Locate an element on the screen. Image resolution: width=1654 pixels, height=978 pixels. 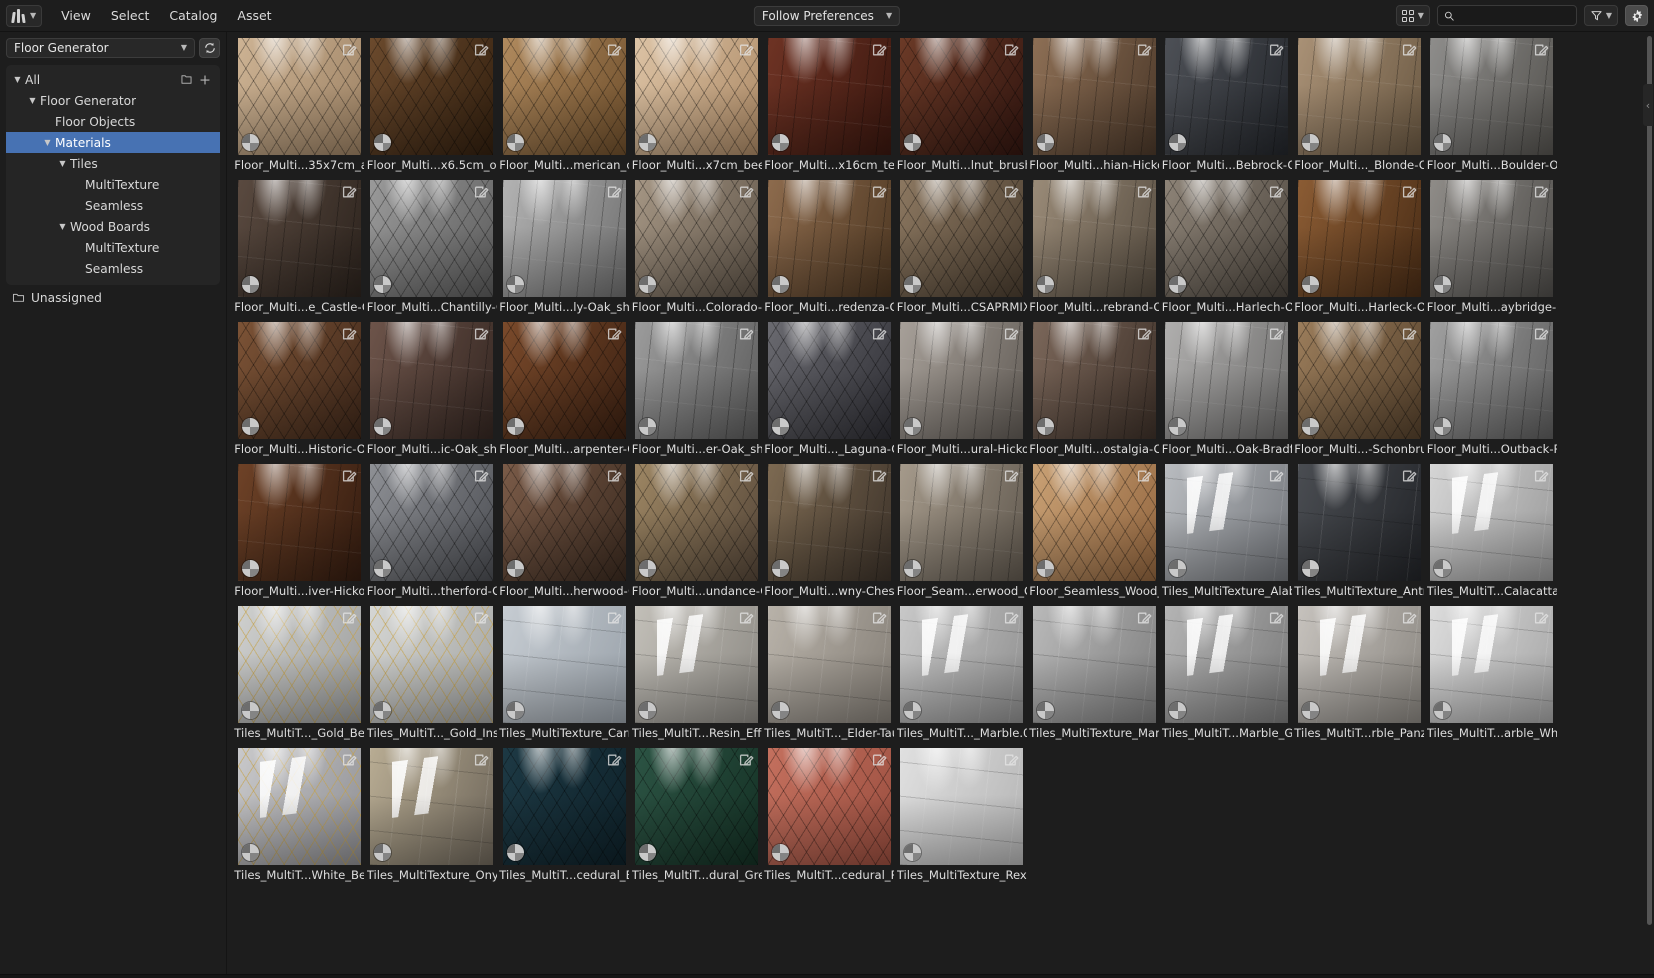
menu-catalog: Catalog is located at coordinates (193, 15).